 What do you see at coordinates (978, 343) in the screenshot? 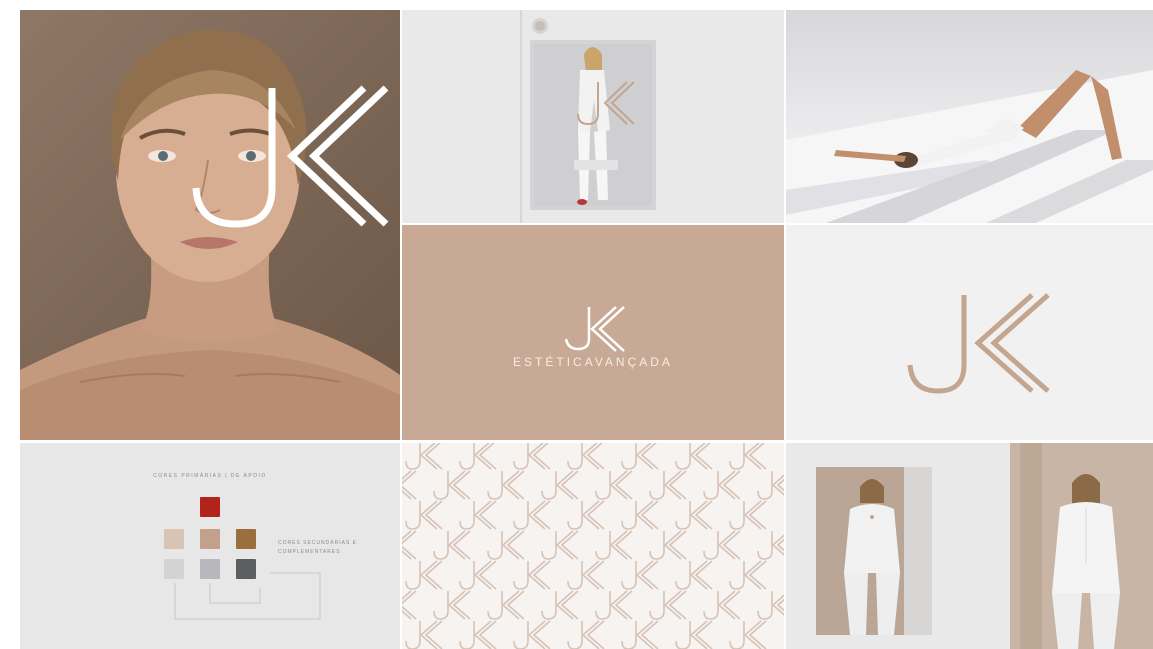
I see `jk-monogram-brown` at bounding box center [978, 343].